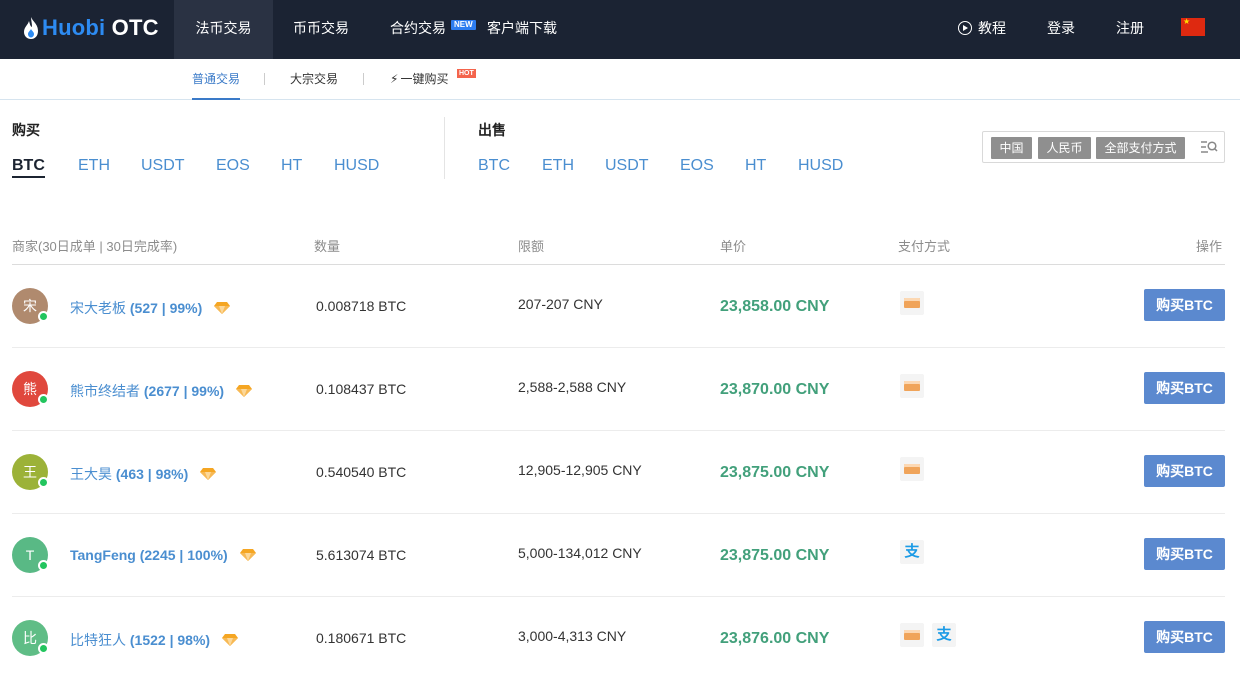 This screenshot has width=1240, height=680. What do you see at coordinates (820, 166) in the screenshot?
I see `sell-tab-husd: HUSD` at bounding box center [820, 166].